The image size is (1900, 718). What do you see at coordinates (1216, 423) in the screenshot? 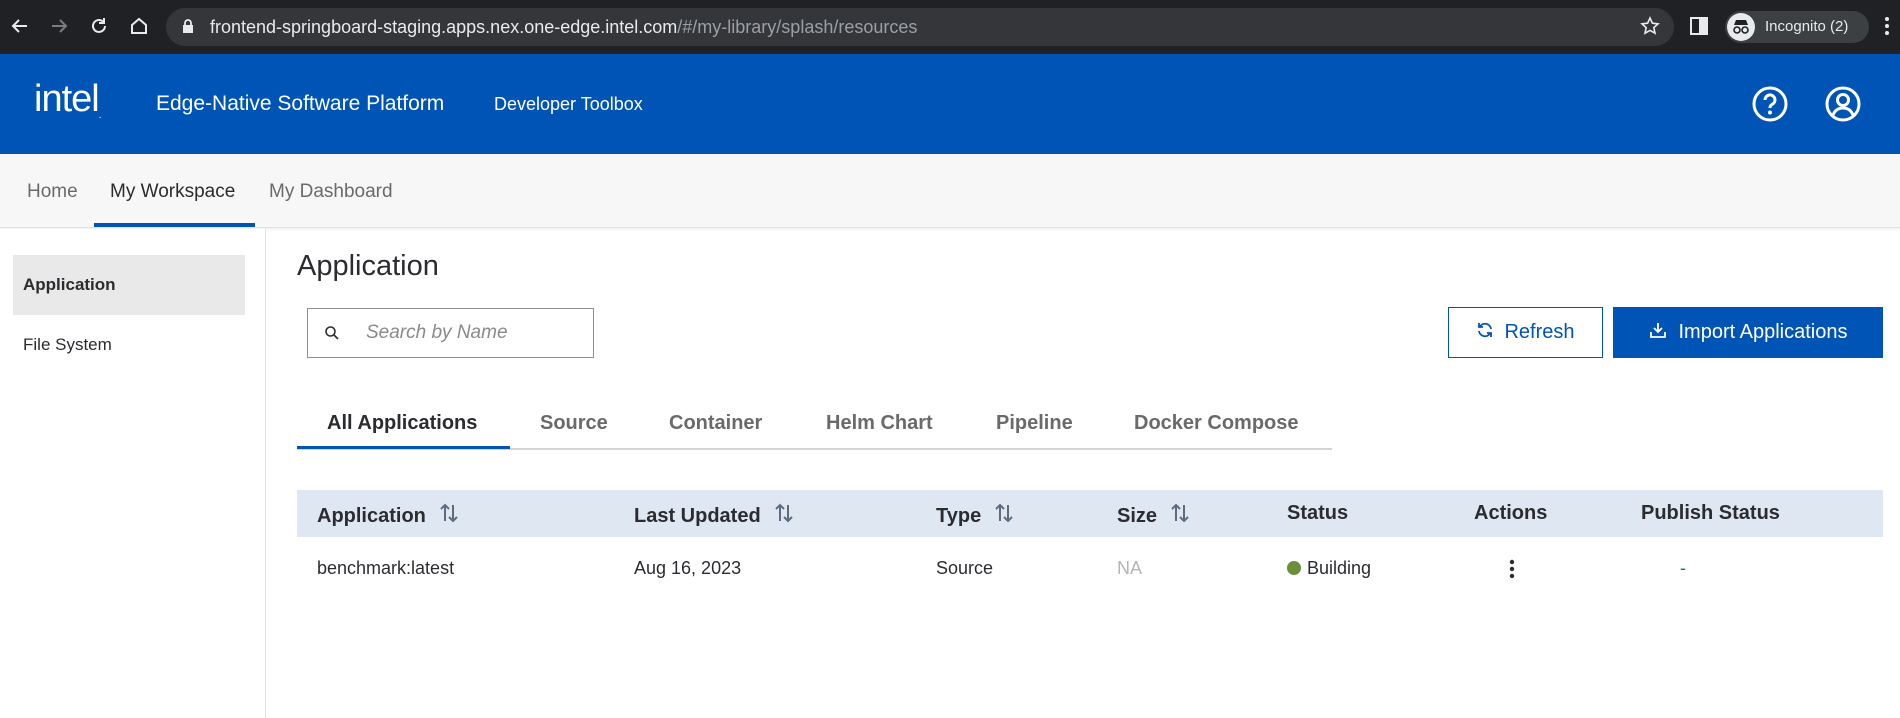
I see `tab-docker-compose: Docker Compose` at bounding box center [1216, 423].